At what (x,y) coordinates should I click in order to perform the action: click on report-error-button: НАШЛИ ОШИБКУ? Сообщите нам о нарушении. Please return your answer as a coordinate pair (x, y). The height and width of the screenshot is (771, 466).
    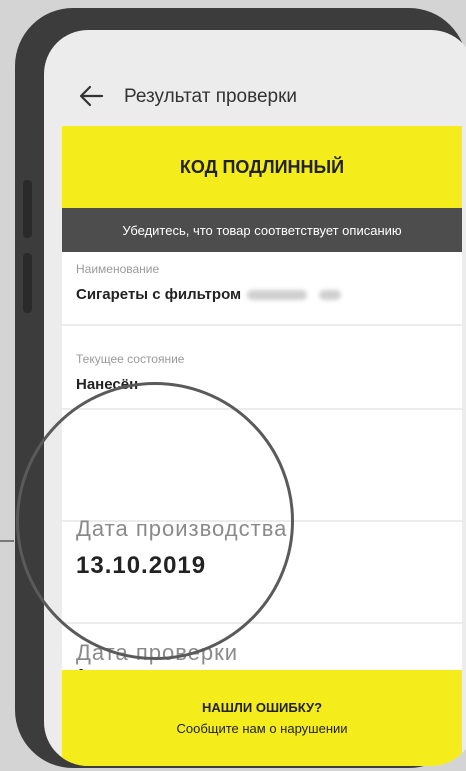
    Looking at the image, I should click on (262, 718).